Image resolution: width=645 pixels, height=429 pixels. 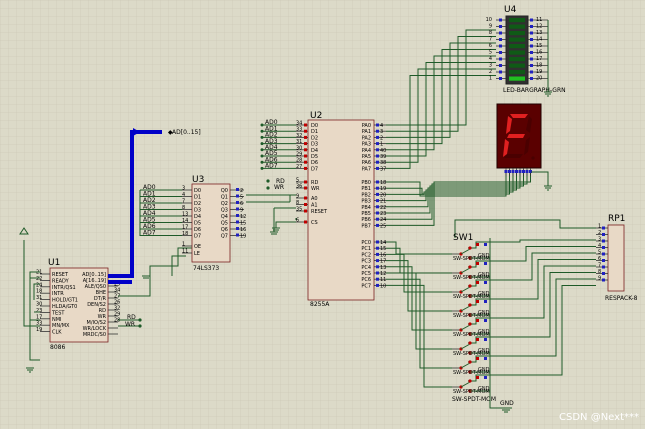 I want to click on u3-pin-num: 12, so click(x=243, y=217).